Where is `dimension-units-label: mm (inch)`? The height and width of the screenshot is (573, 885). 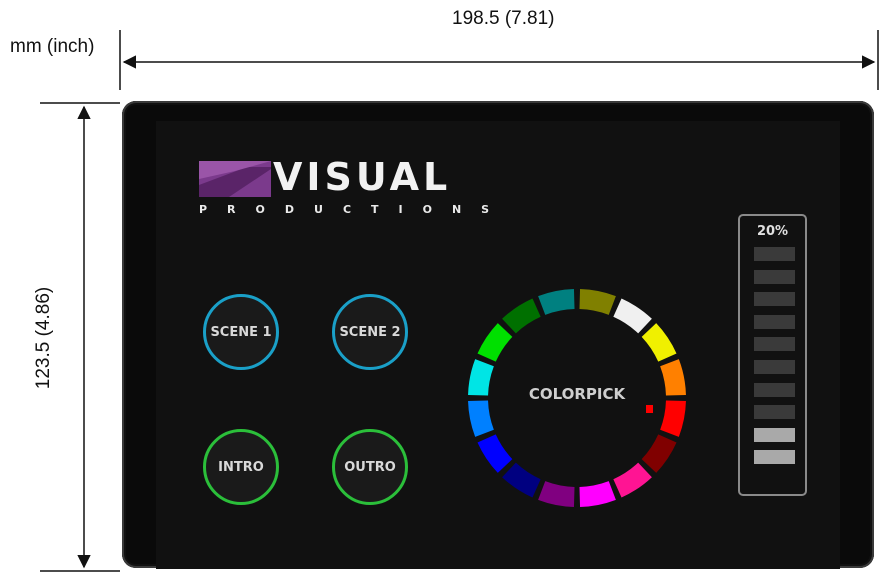
dimension-units-label: mm (inch) is located at coordinates (52, 46).